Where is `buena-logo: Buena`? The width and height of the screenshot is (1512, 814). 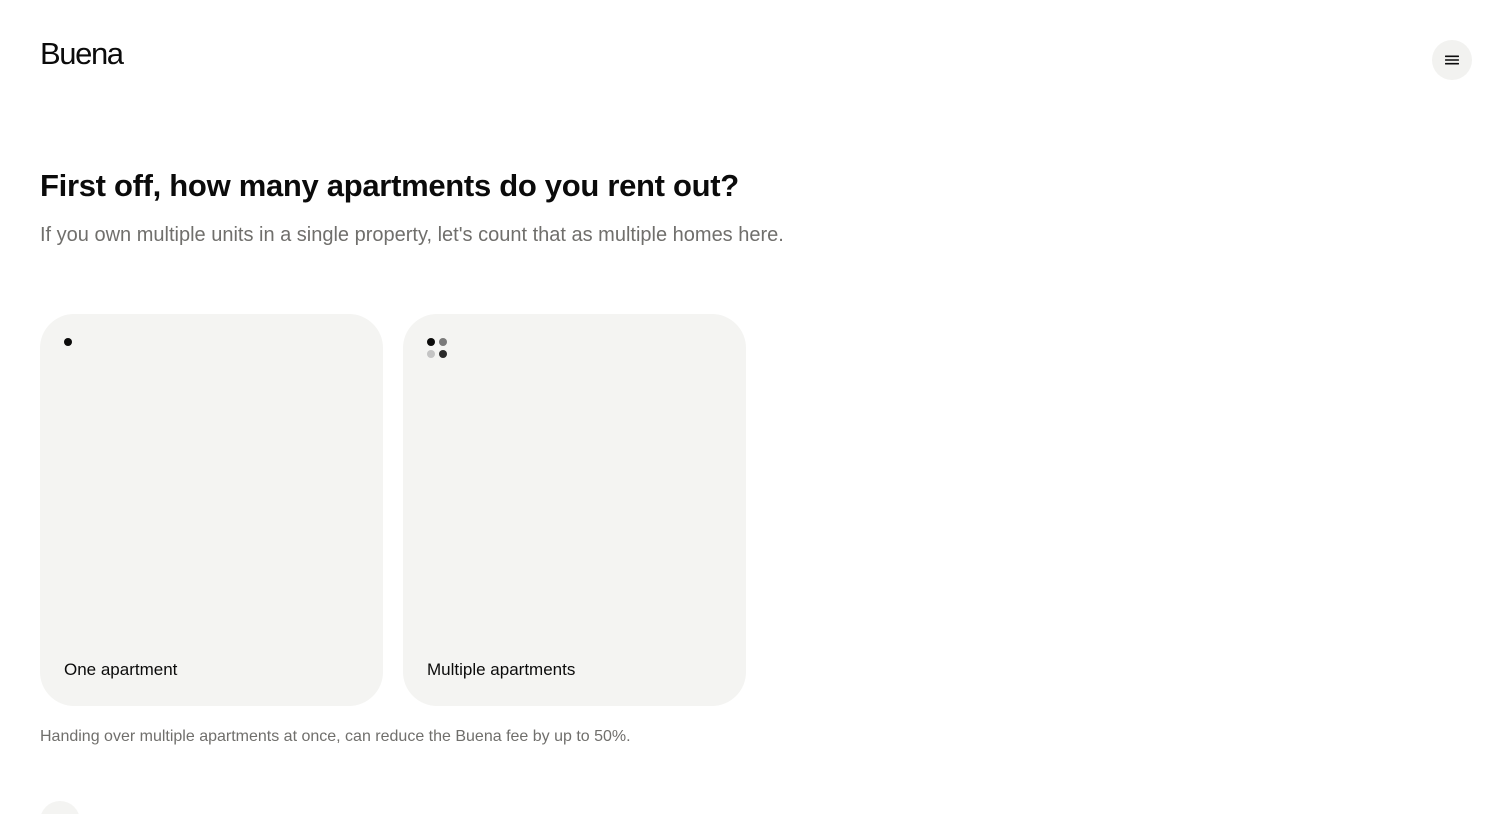 buena-logo: Buena is located at coordinates (82, 53).